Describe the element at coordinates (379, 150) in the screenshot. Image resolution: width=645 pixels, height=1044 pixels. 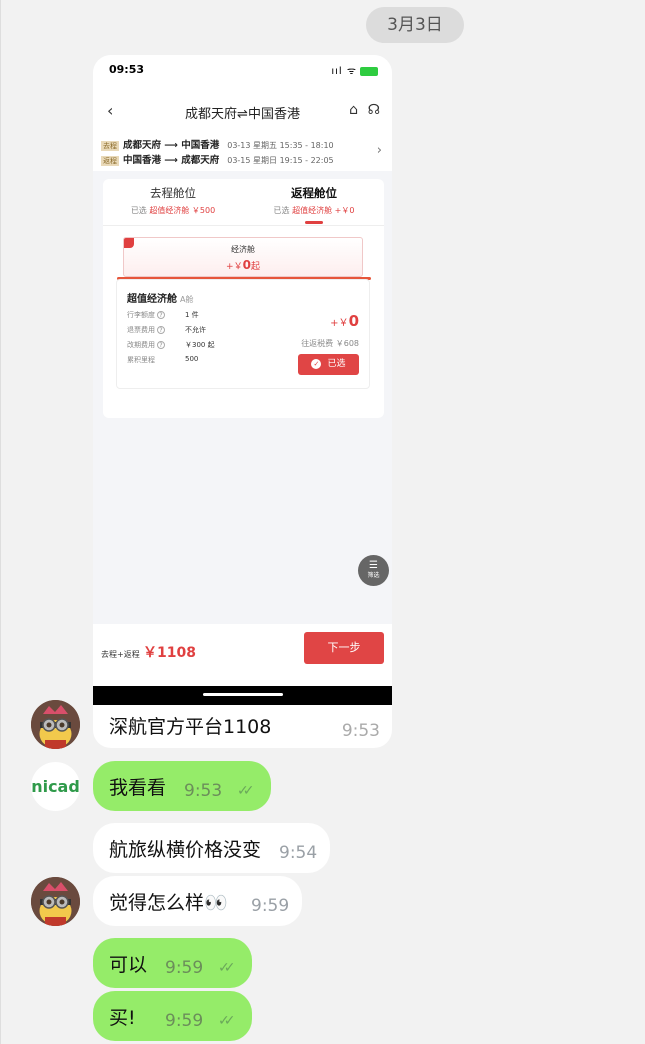
I see `chevron-right-icon: ›` at that location.